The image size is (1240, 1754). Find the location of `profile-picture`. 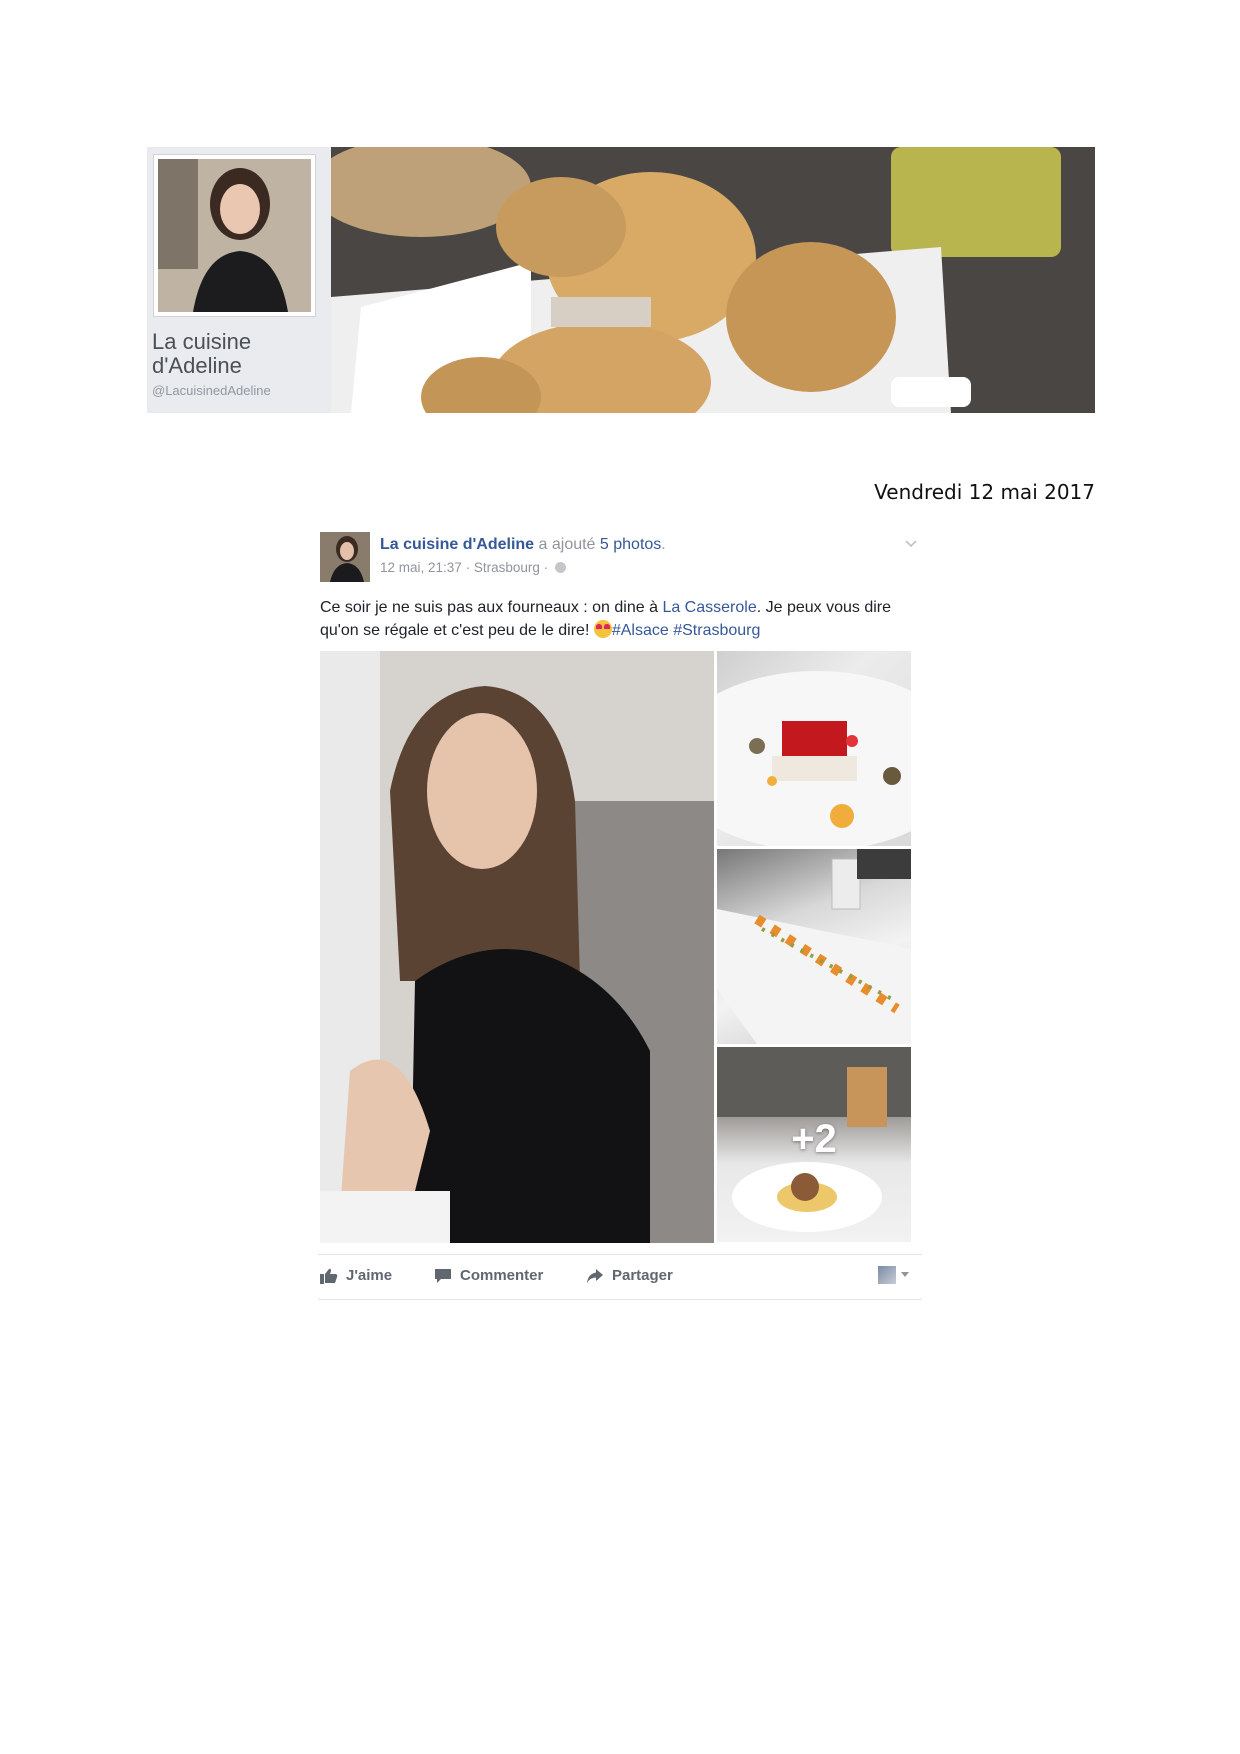

profile-picture is located at coordinates (234, 235).